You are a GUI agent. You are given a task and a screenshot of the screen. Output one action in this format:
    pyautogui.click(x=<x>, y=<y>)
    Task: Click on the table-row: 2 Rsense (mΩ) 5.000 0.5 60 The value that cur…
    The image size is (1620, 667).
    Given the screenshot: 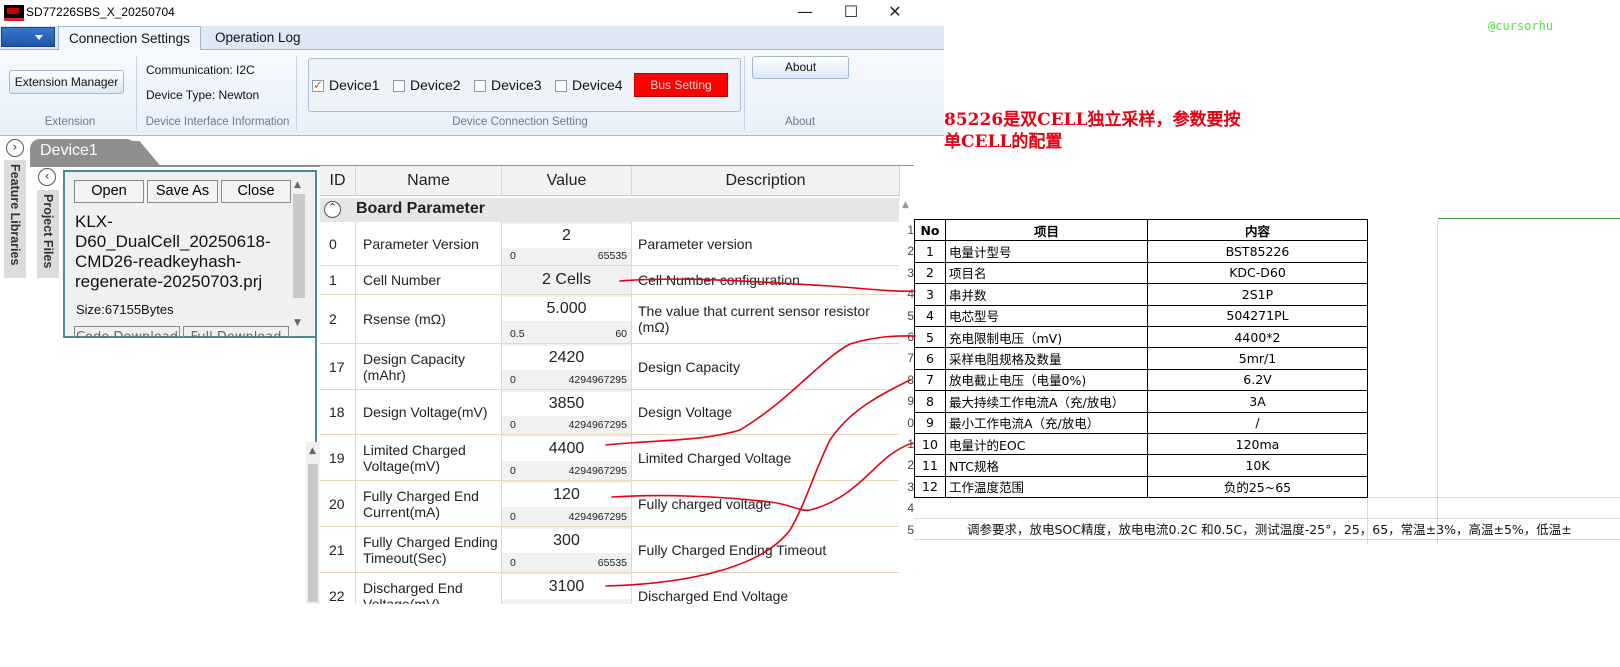 What is the action you would take?
    pyautogui.click(x=617, y=319)
    